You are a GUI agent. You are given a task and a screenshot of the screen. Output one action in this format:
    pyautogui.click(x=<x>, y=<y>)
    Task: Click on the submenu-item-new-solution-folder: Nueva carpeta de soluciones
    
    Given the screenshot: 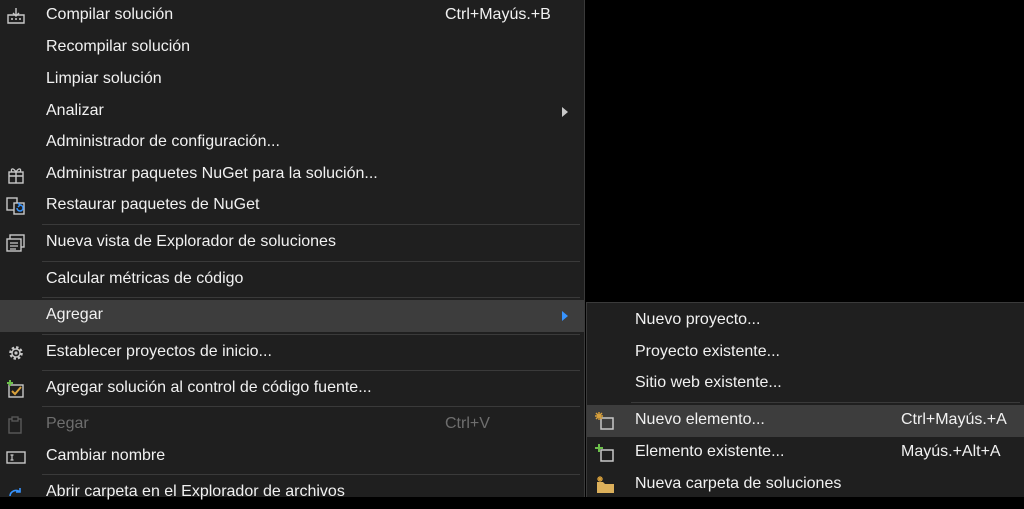 What is the action you would take?
    pyautogui.click(x=805, y=485)
    